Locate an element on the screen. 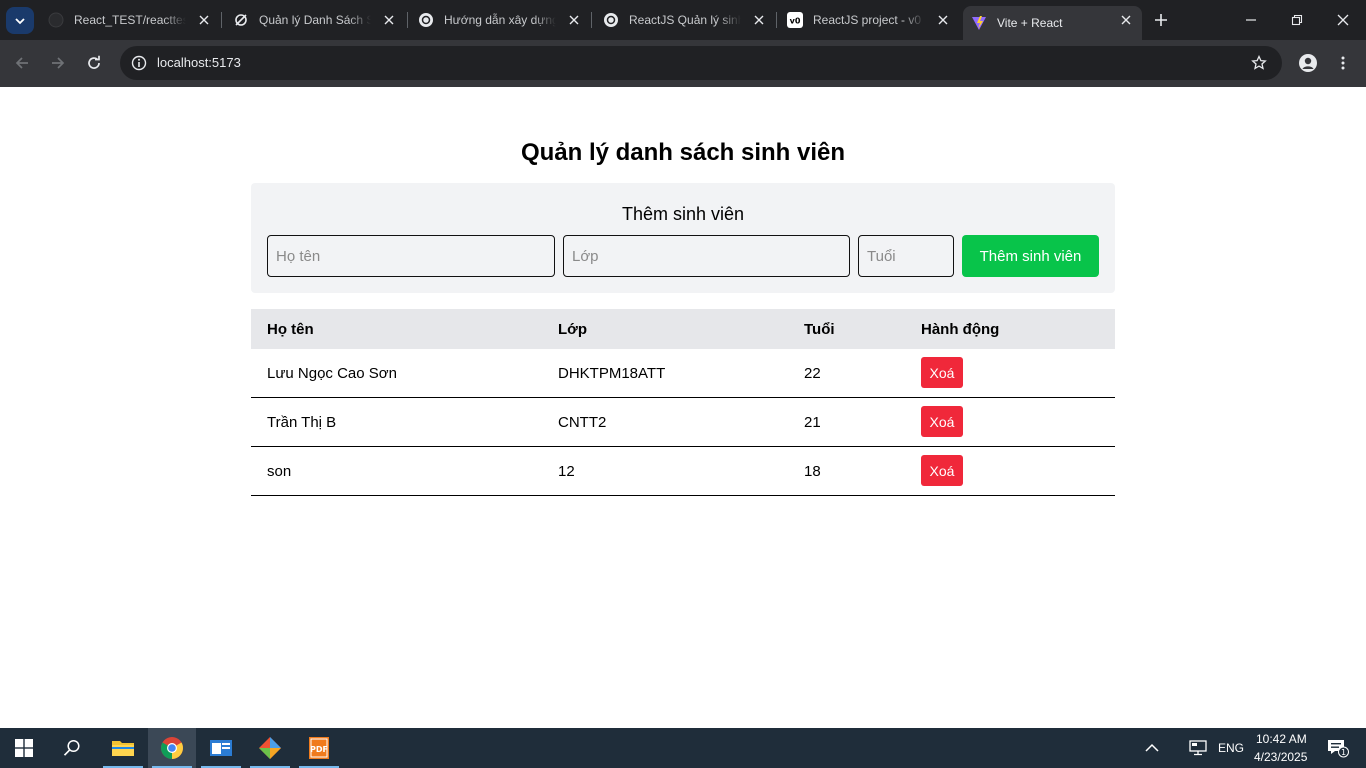 This screenshot has width=1366, height=768. chrome-icon is located at coordinates (172, 748).